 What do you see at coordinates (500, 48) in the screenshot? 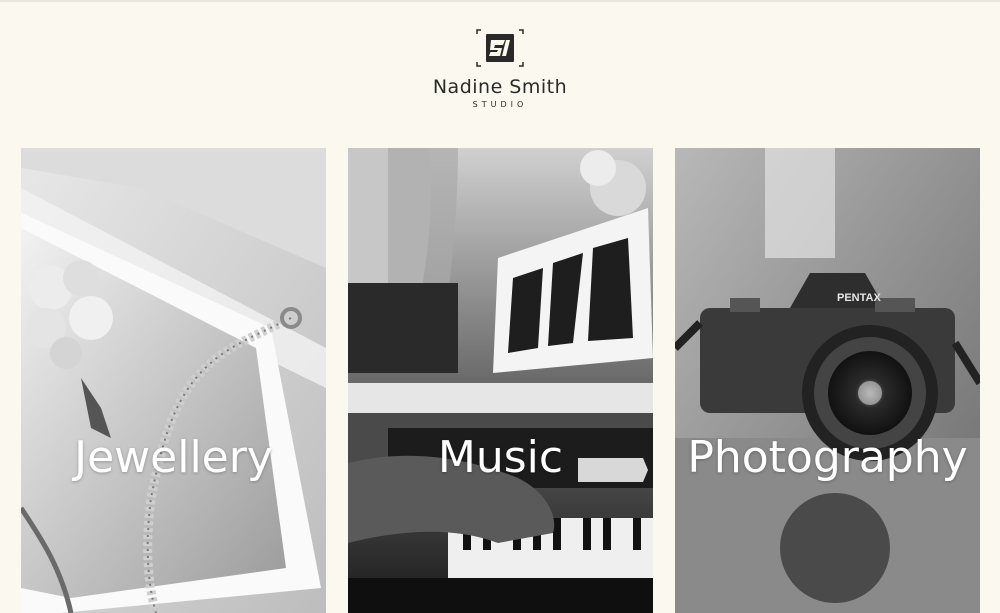
I see `logo-monogram-icon` at bounding box center [500, 48].